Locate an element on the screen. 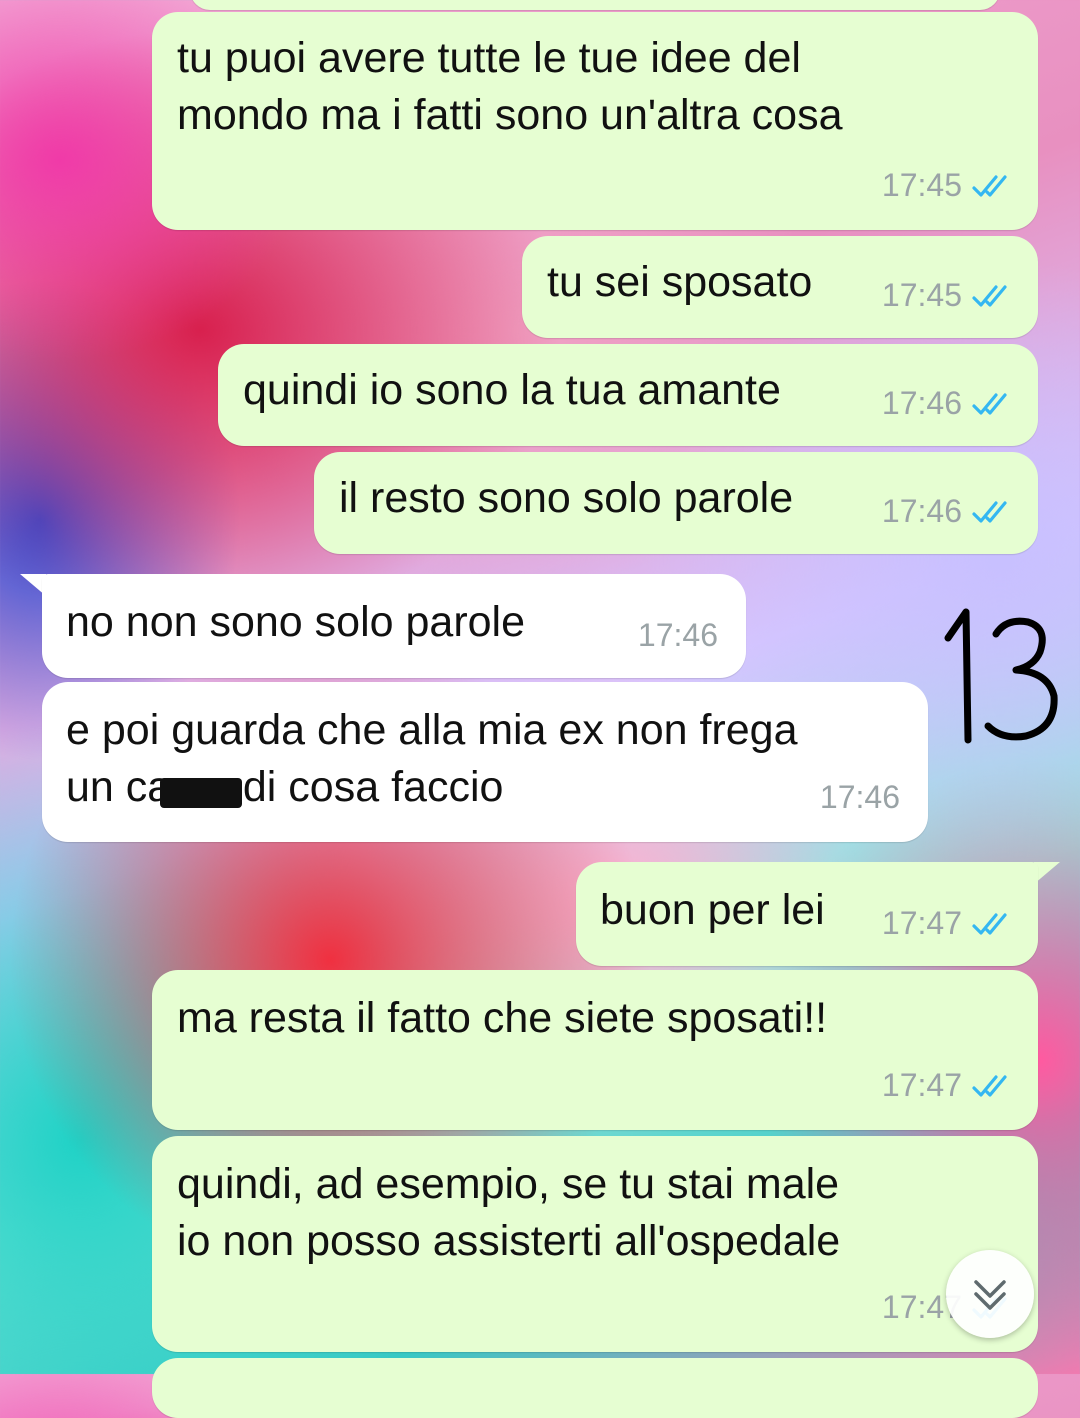 This screenshot has height=1418, width=1080. message-text: quindi io sono la tua amante is located at coordinates (512, 390).